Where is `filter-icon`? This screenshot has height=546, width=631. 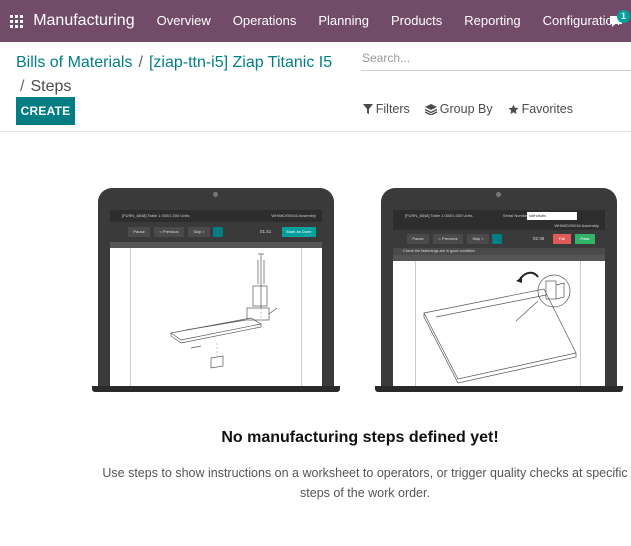 filter-icon is located at coordinates (367, 109).